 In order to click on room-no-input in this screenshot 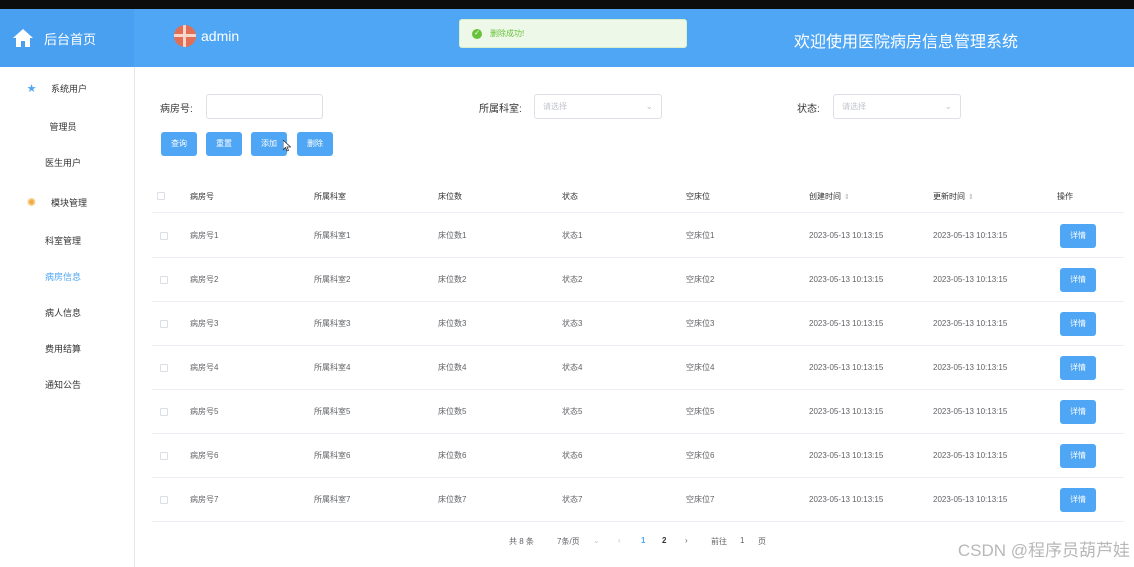, I will do `click(264, 106)`.